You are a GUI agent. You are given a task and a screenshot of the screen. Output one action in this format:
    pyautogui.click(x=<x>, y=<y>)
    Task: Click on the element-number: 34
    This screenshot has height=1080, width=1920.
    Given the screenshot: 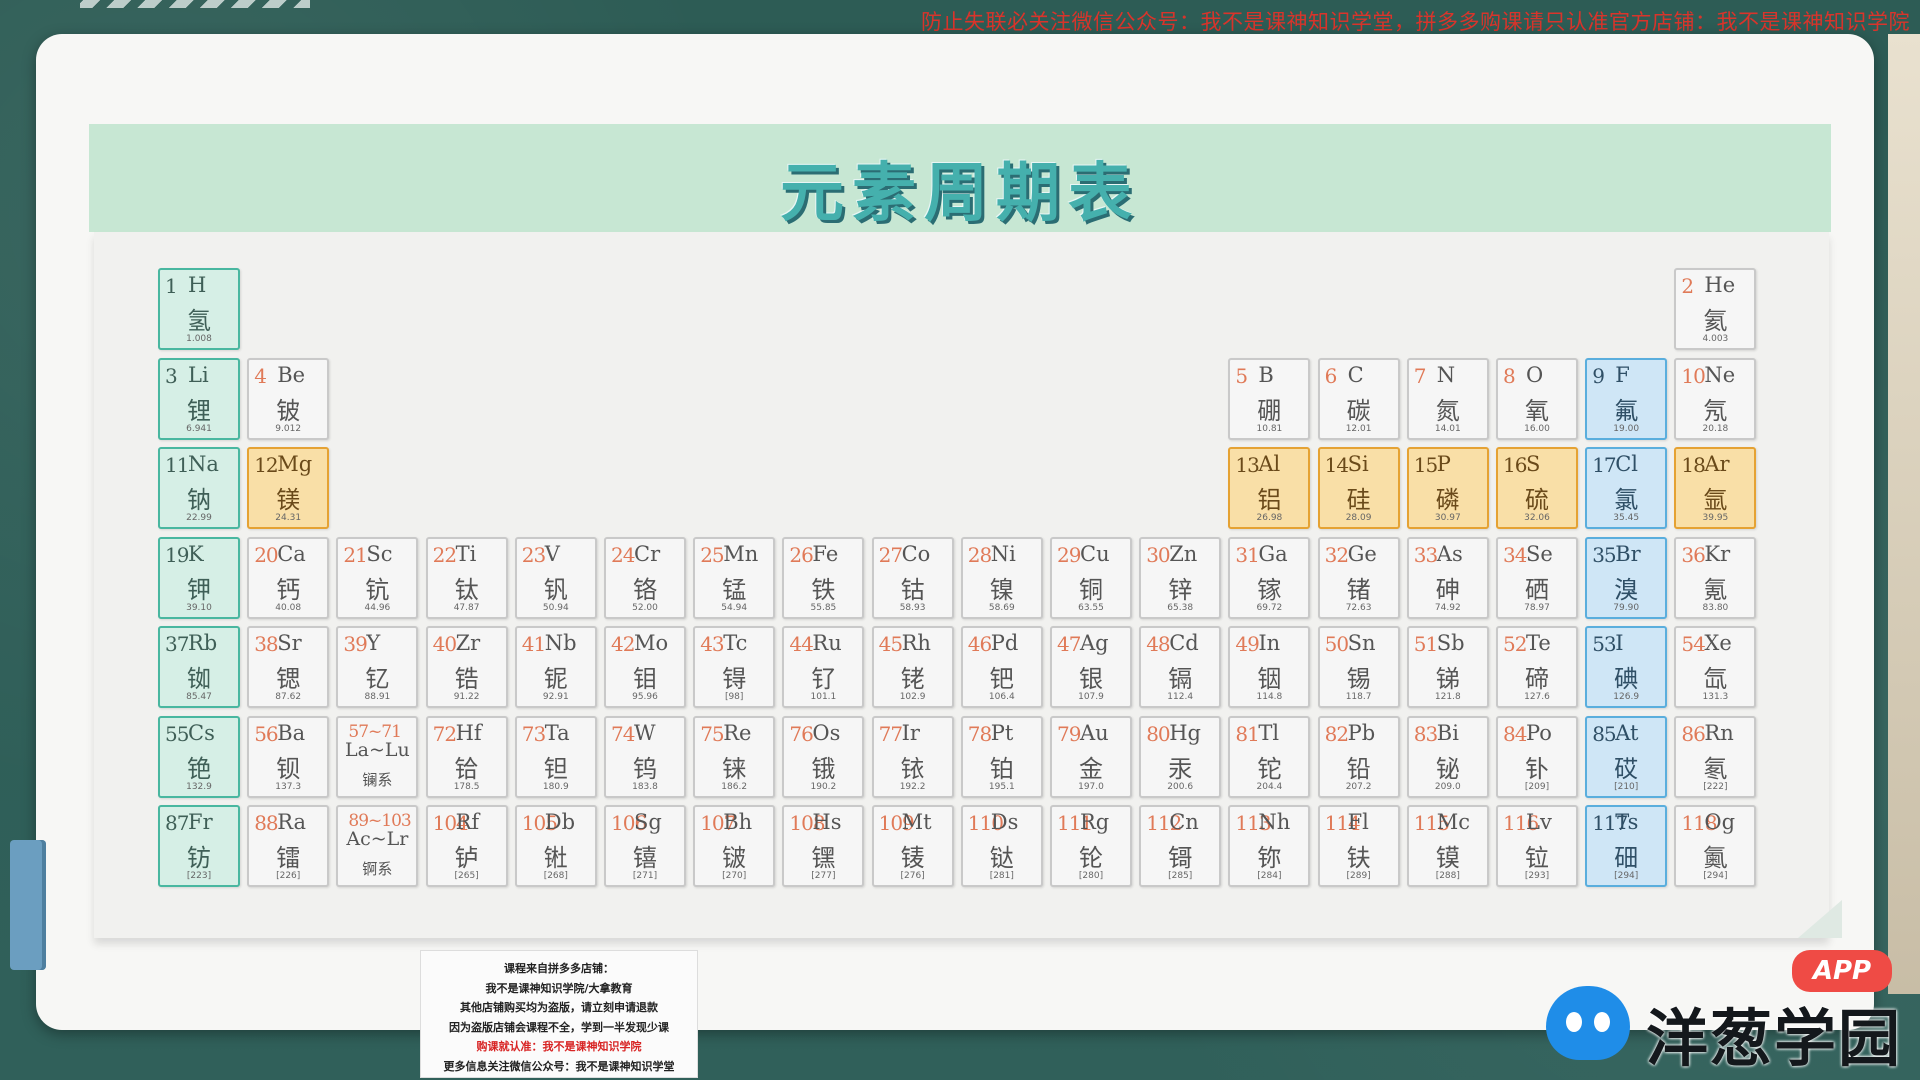 What is the action you would take?
    pyautogui.click(x=1515, y=554)
    